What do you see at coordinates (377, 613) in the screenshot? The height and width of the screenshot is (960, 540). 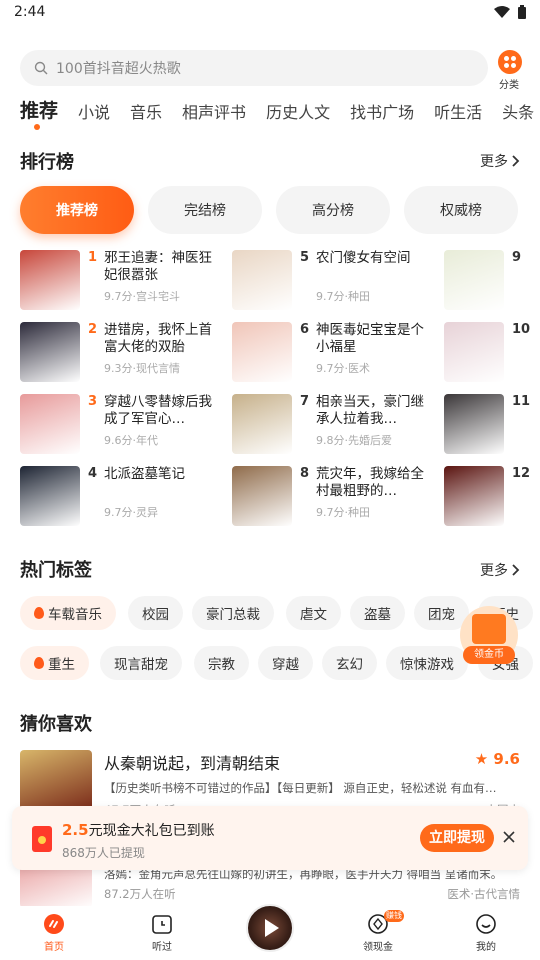 I see `tag-chip: 盗墓` at bounding box center [377, 613].